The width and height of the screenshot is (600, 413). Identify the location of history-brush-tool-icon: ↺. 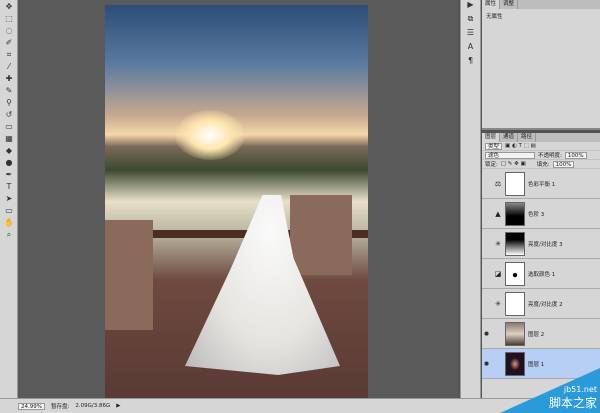
(9, 115).